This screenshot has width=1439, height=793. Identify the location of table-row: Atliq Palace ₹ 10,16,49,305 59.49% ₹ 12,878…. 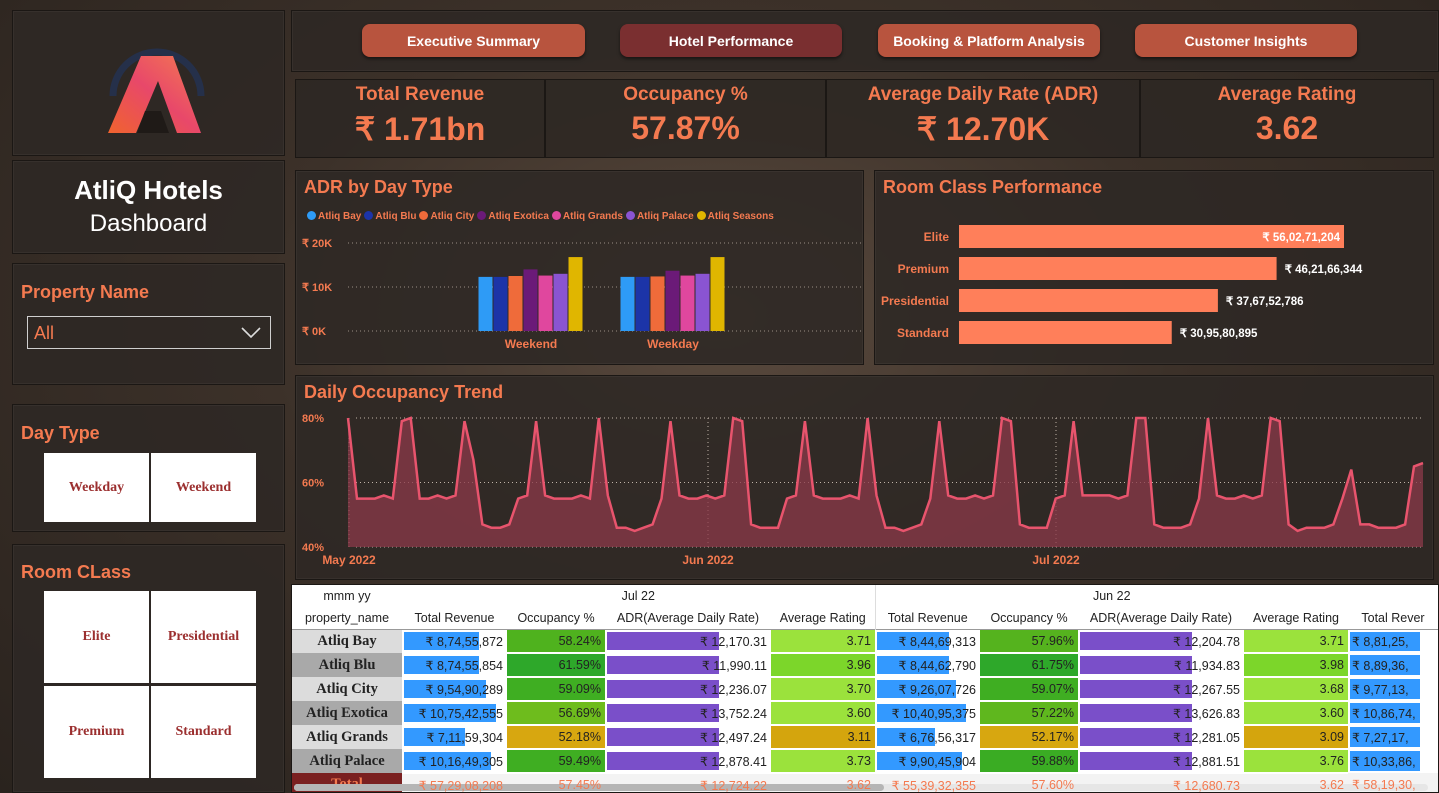
(865, 761).